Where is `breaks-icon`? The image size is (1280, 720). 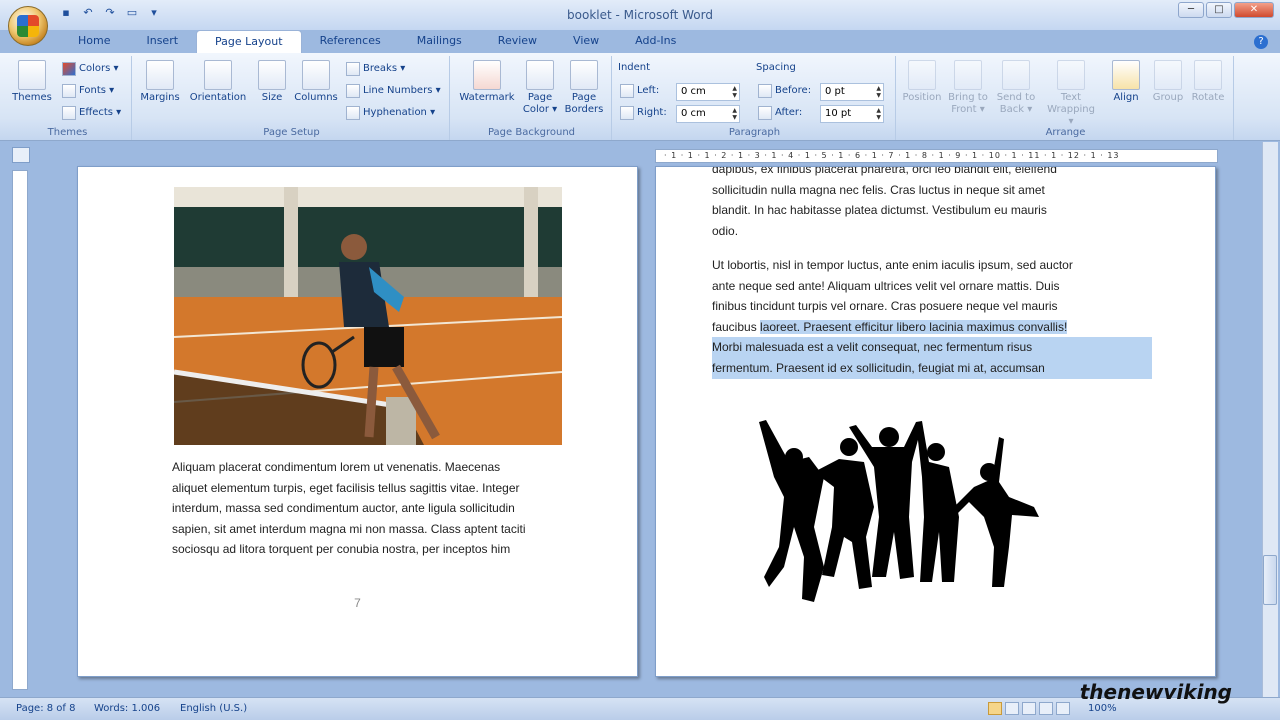
breaks-icon is located at coordinates (353, 69).